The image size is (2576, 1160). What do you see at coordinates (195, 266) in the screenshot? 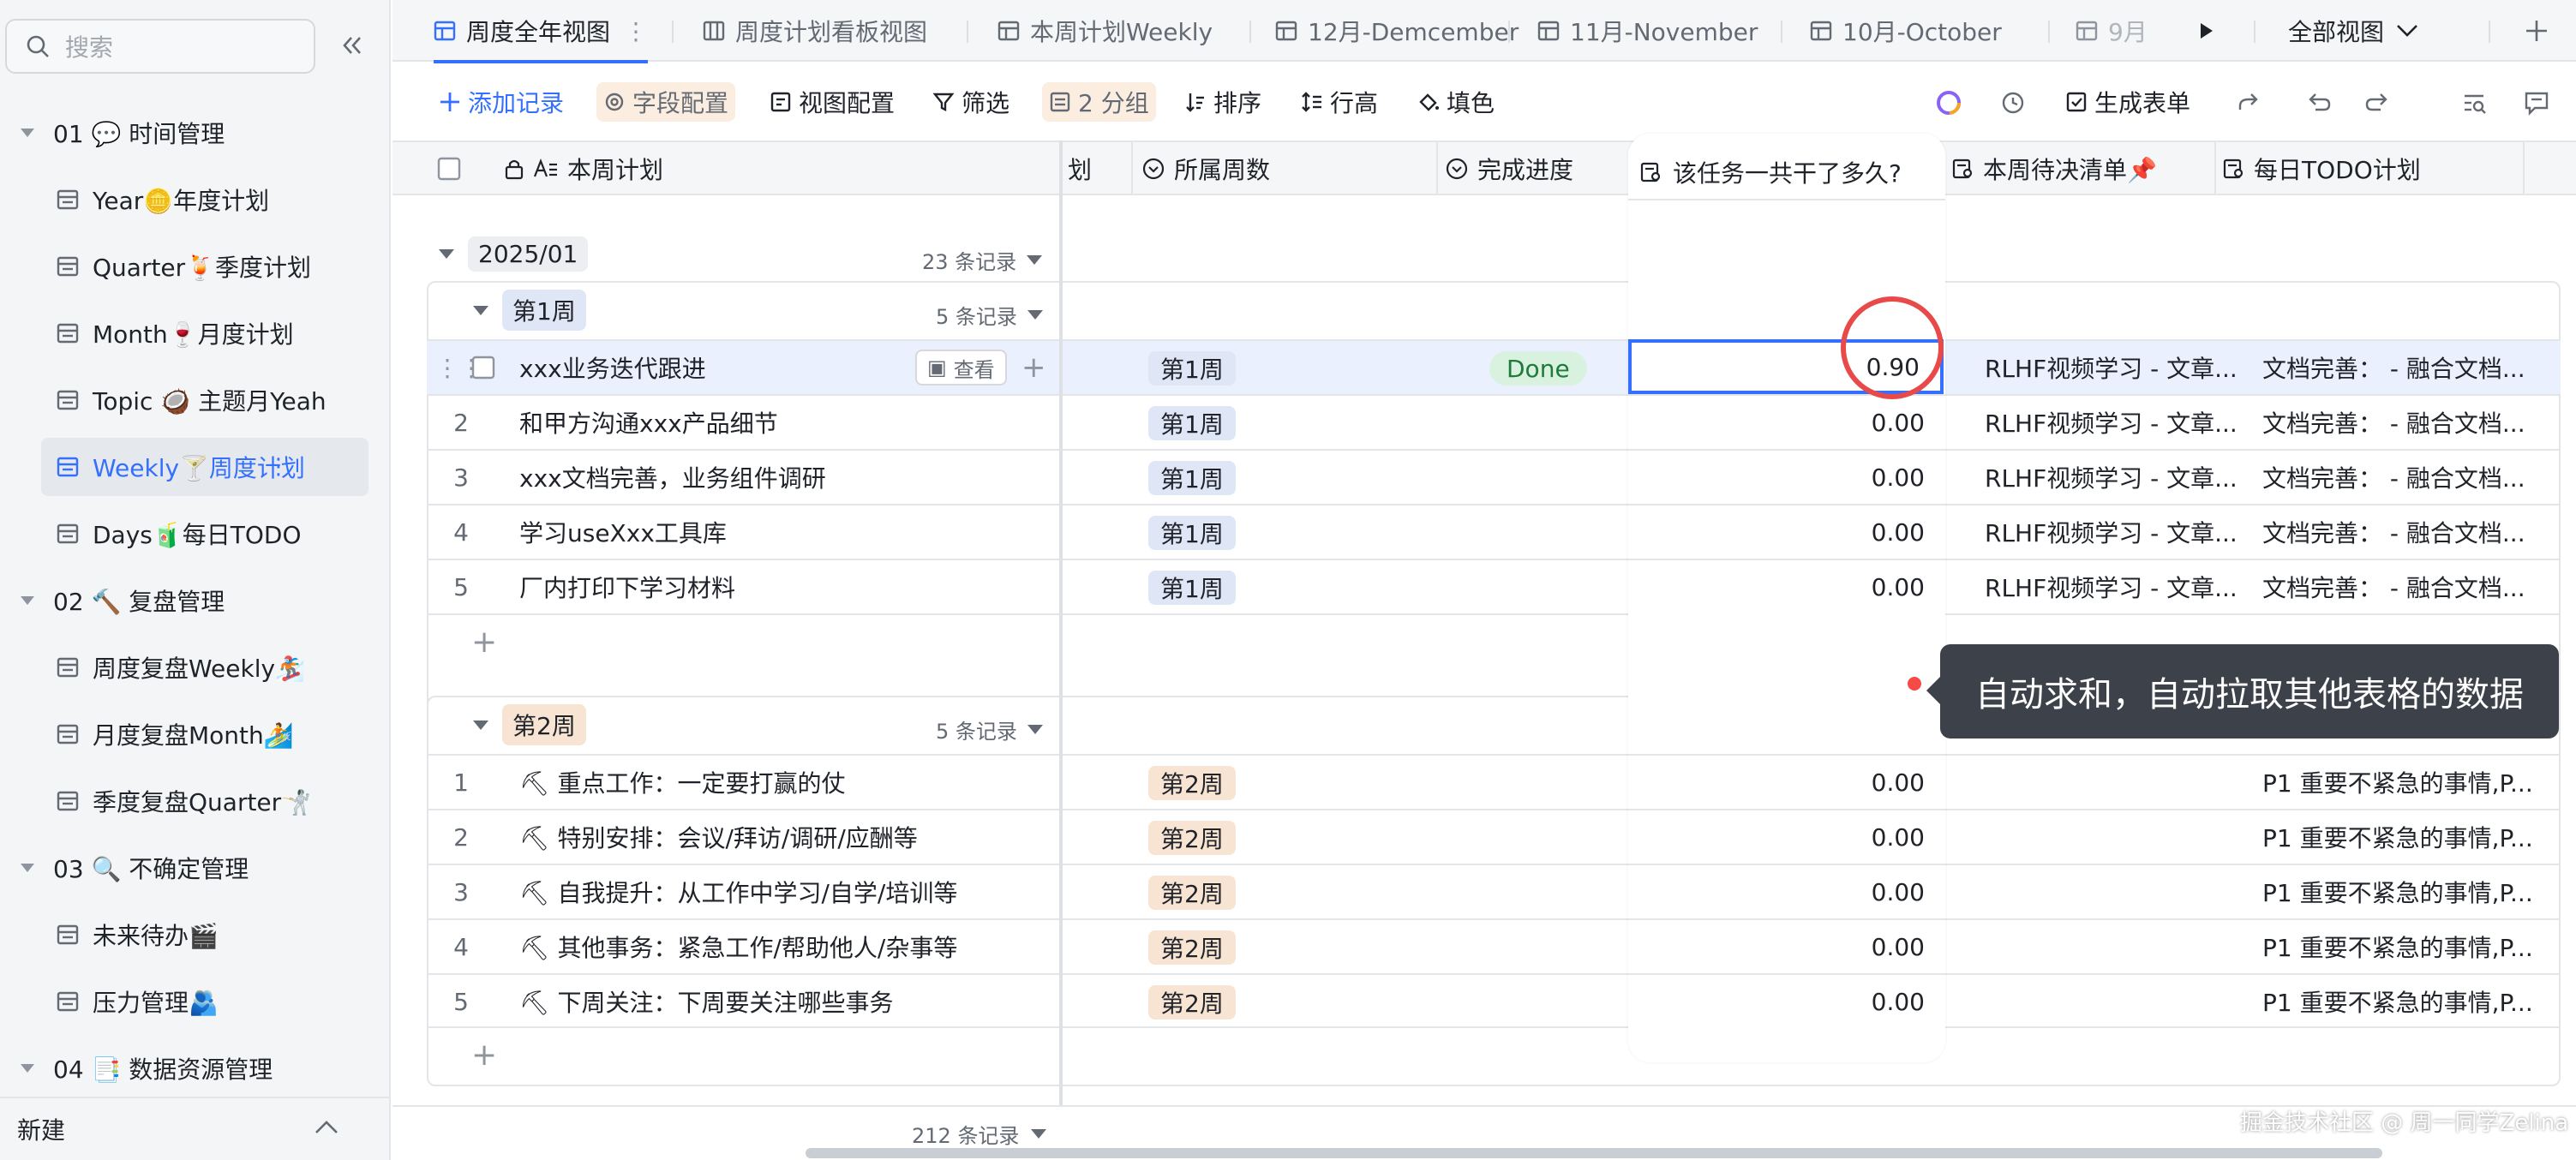
I see `sidebar-item: Quarter🍹季度计划` at bounding box center [195, 266].